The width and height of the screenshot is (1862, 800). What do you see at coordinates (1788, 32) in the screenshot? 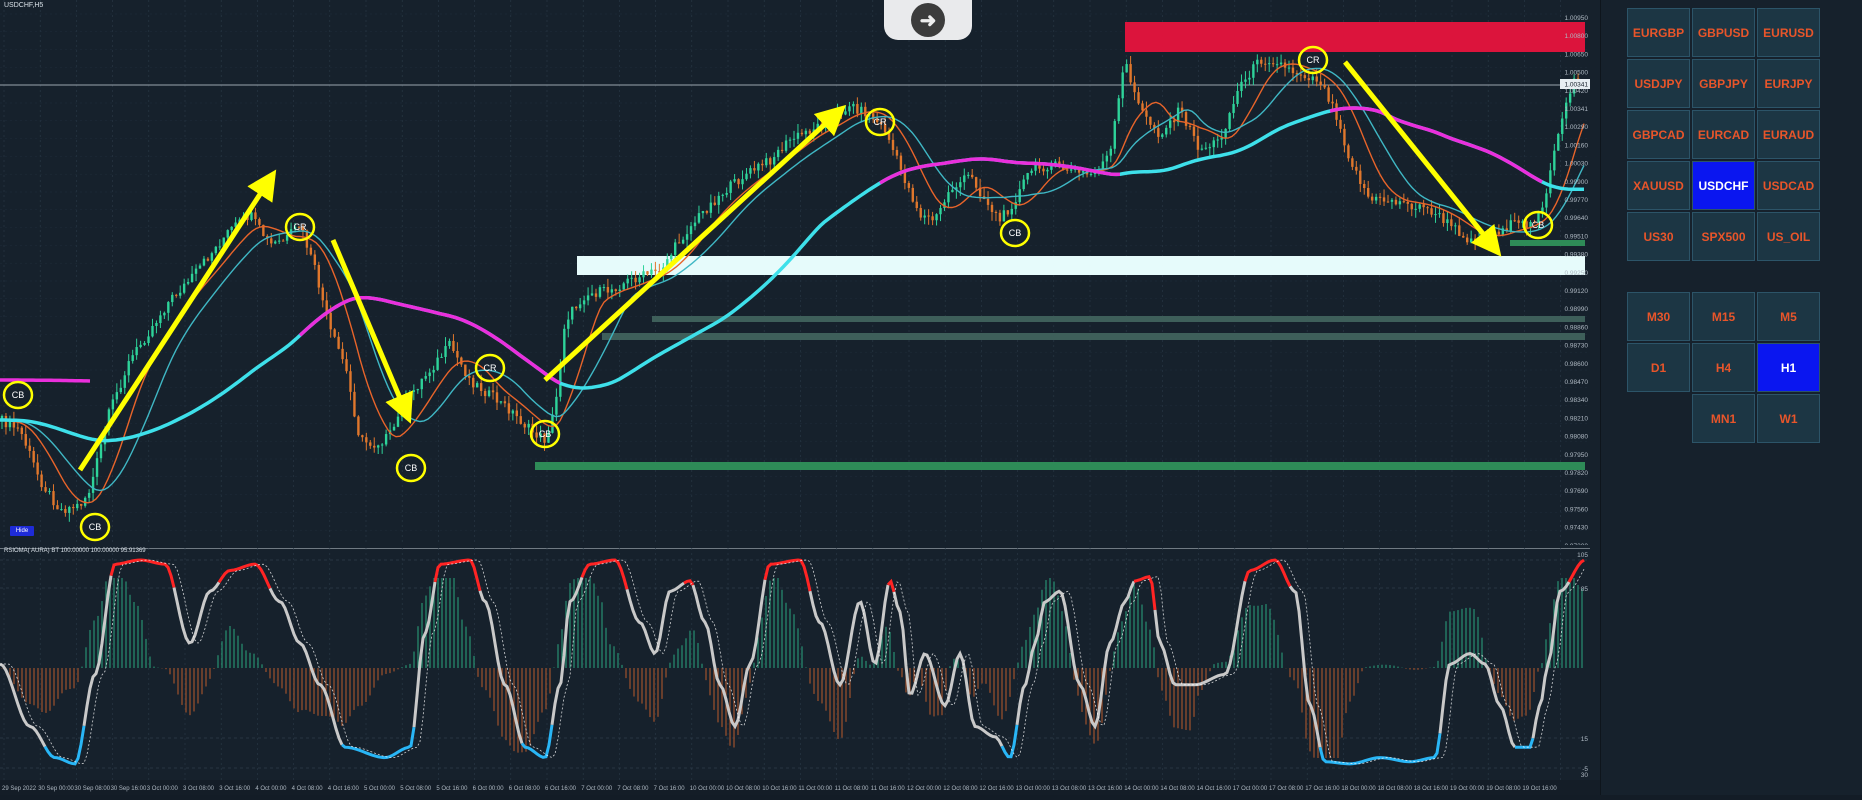
I see `tile-eurusd: EURUSD` at bounding box center [1788, 32].